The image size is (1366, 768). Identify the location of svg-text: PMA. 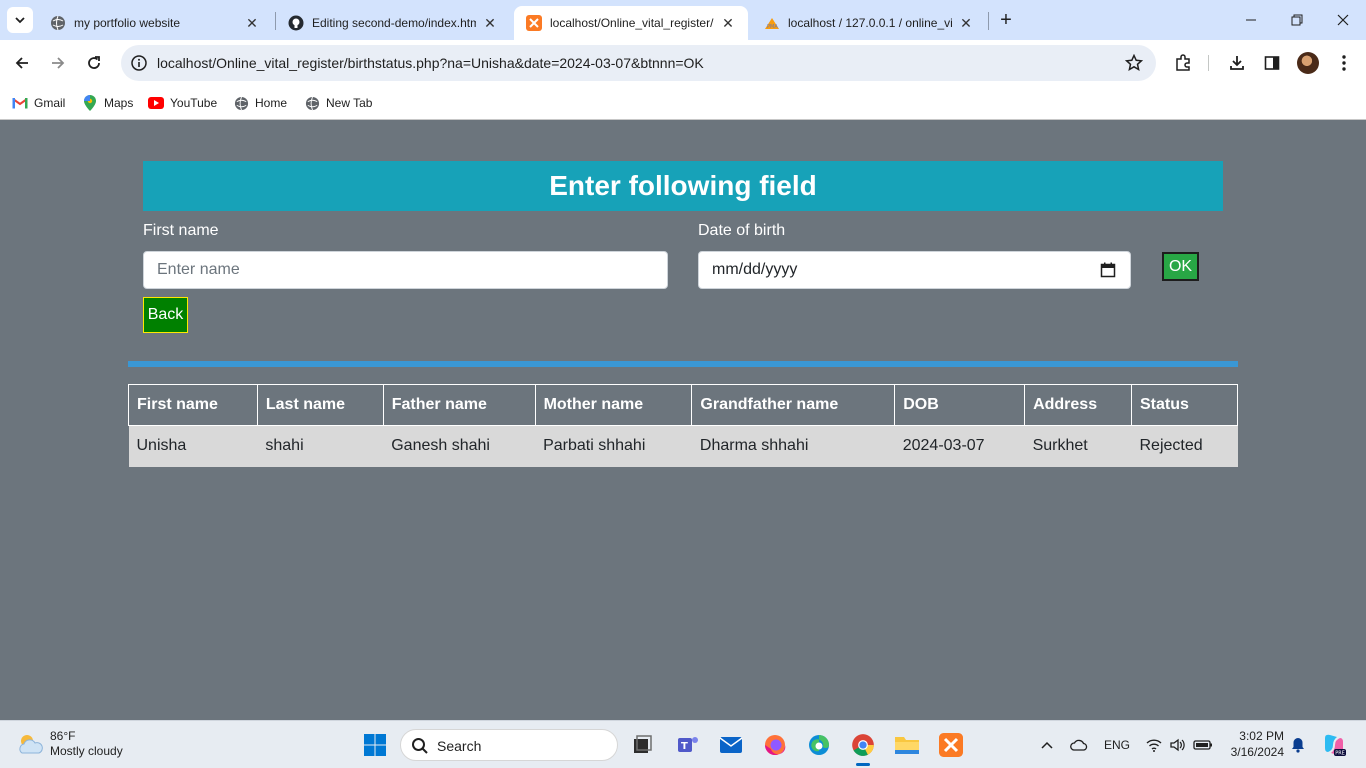
(772, 27).